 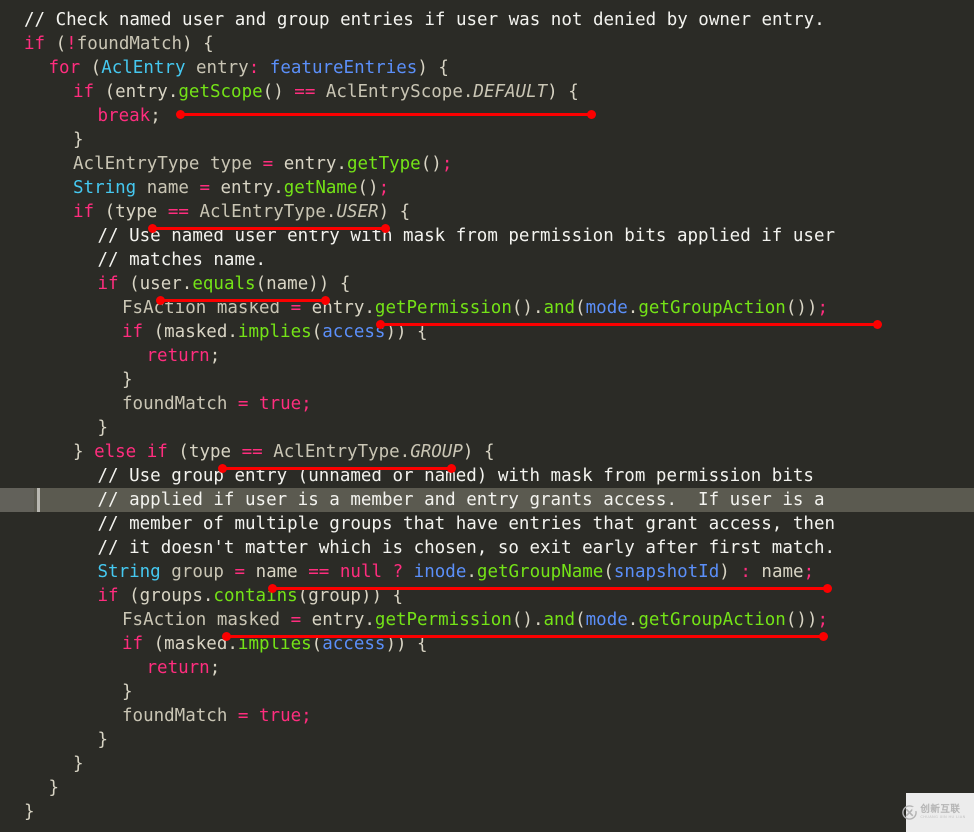 What do you see at coordinates (166, 596) in the screenshot?
I see `code-token: (groups.` at bounding box center [166, 596].